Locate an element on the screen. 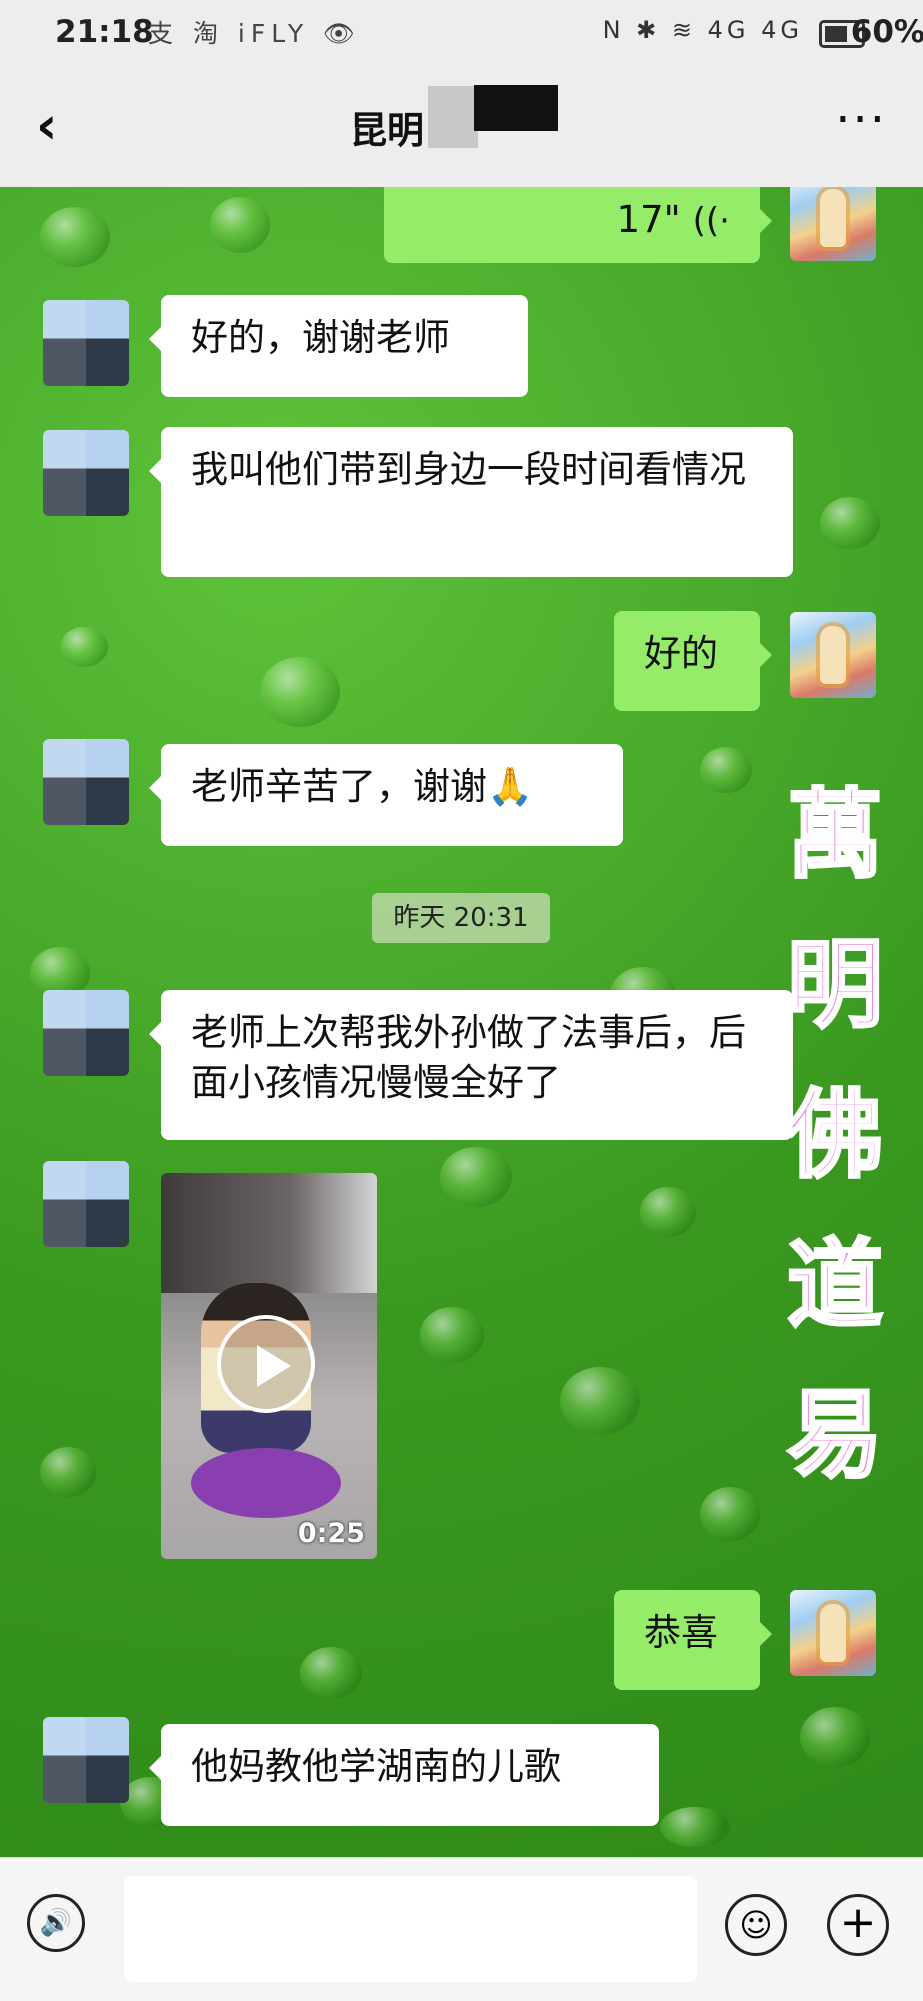 The height and width of the screenshot is (2001, 923). watermark-char: 佛 is located at coordinates (835, 1135).